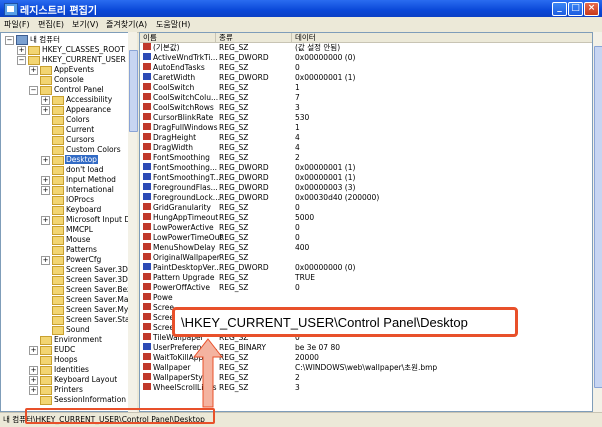 The image size is (602, 427). What do you see at coordinates (178, 38) in the screenshot?
I see `column-name: 이름` at bounding box center [178, 38].